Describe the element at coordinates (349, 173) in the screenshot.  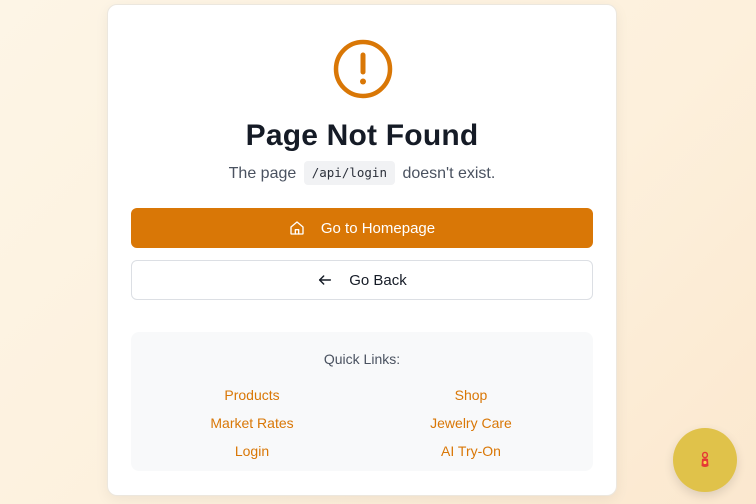
I see `missing-path: /api/login` at that location.